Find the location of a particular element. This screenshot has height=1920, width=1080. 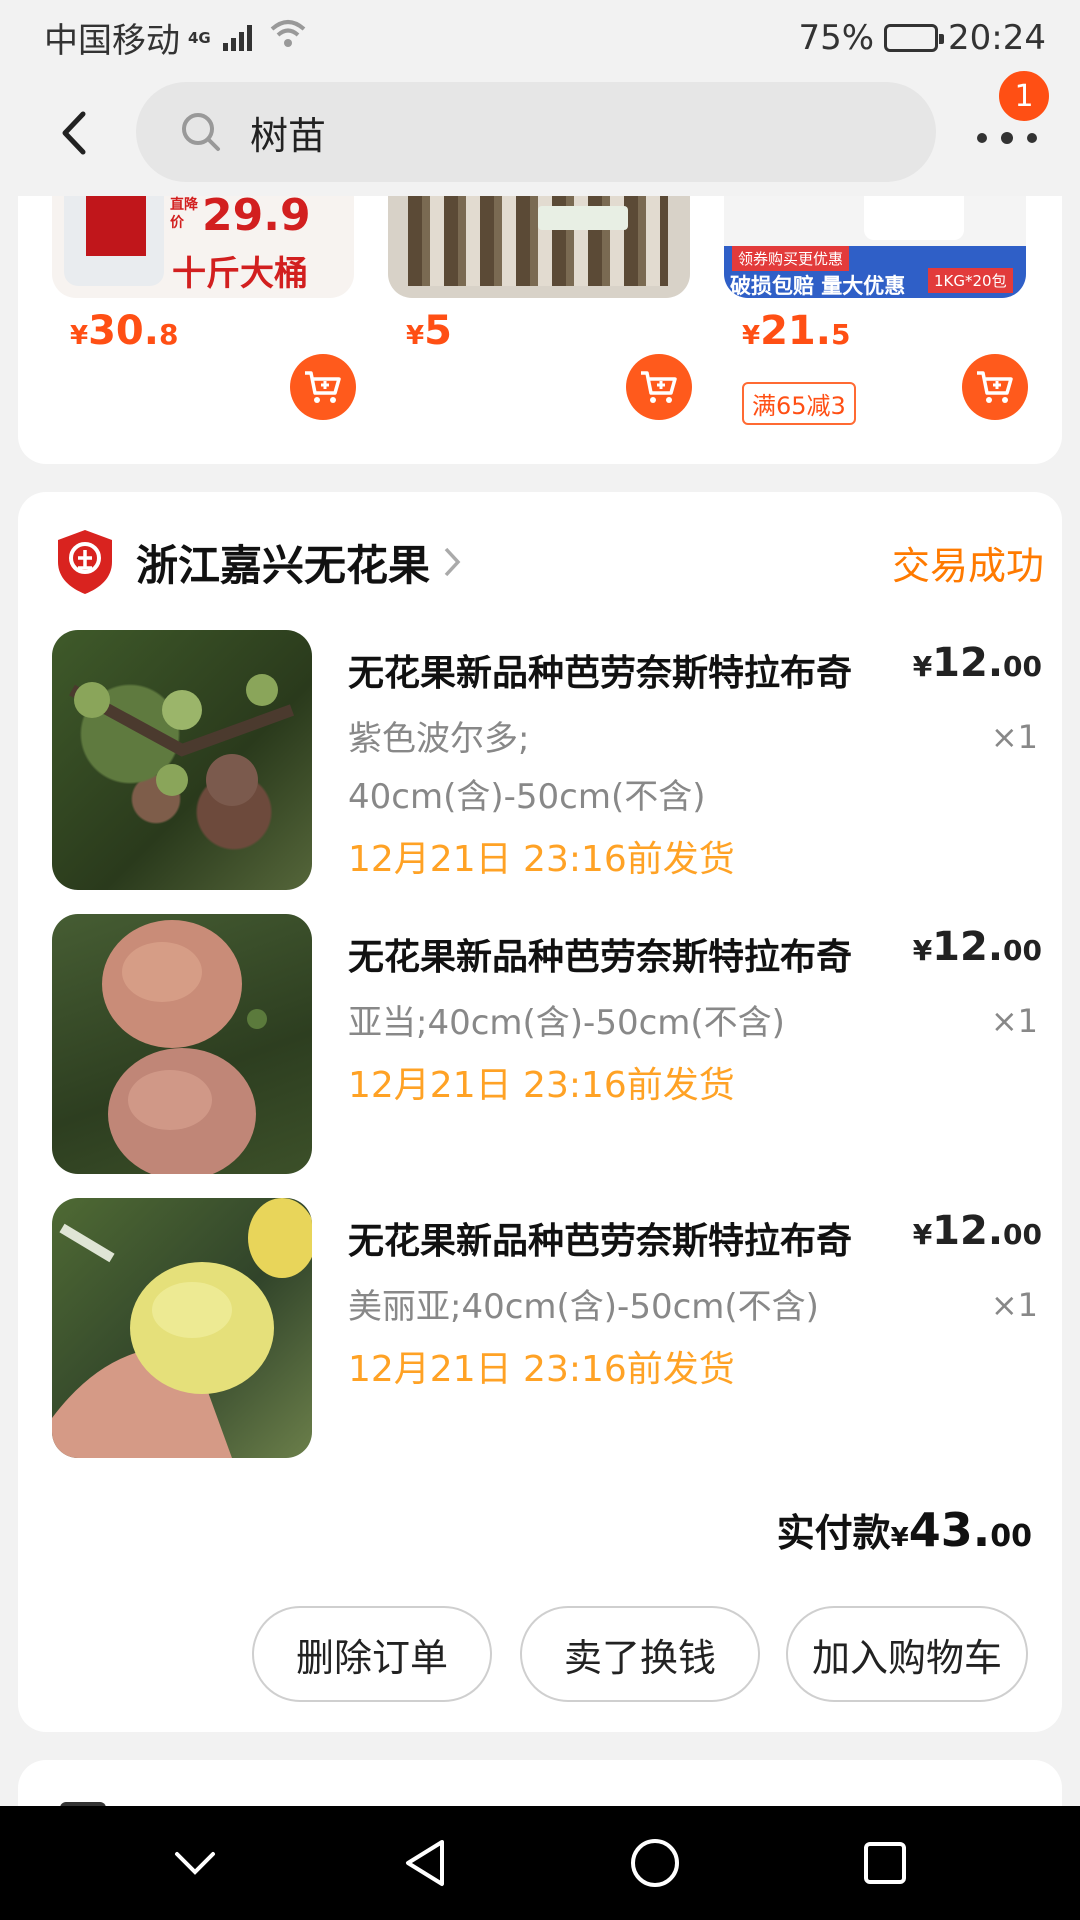

spec-line: 美丽亚;40cm(含)-50cm(不含) is located at coordinates (583, 1307).